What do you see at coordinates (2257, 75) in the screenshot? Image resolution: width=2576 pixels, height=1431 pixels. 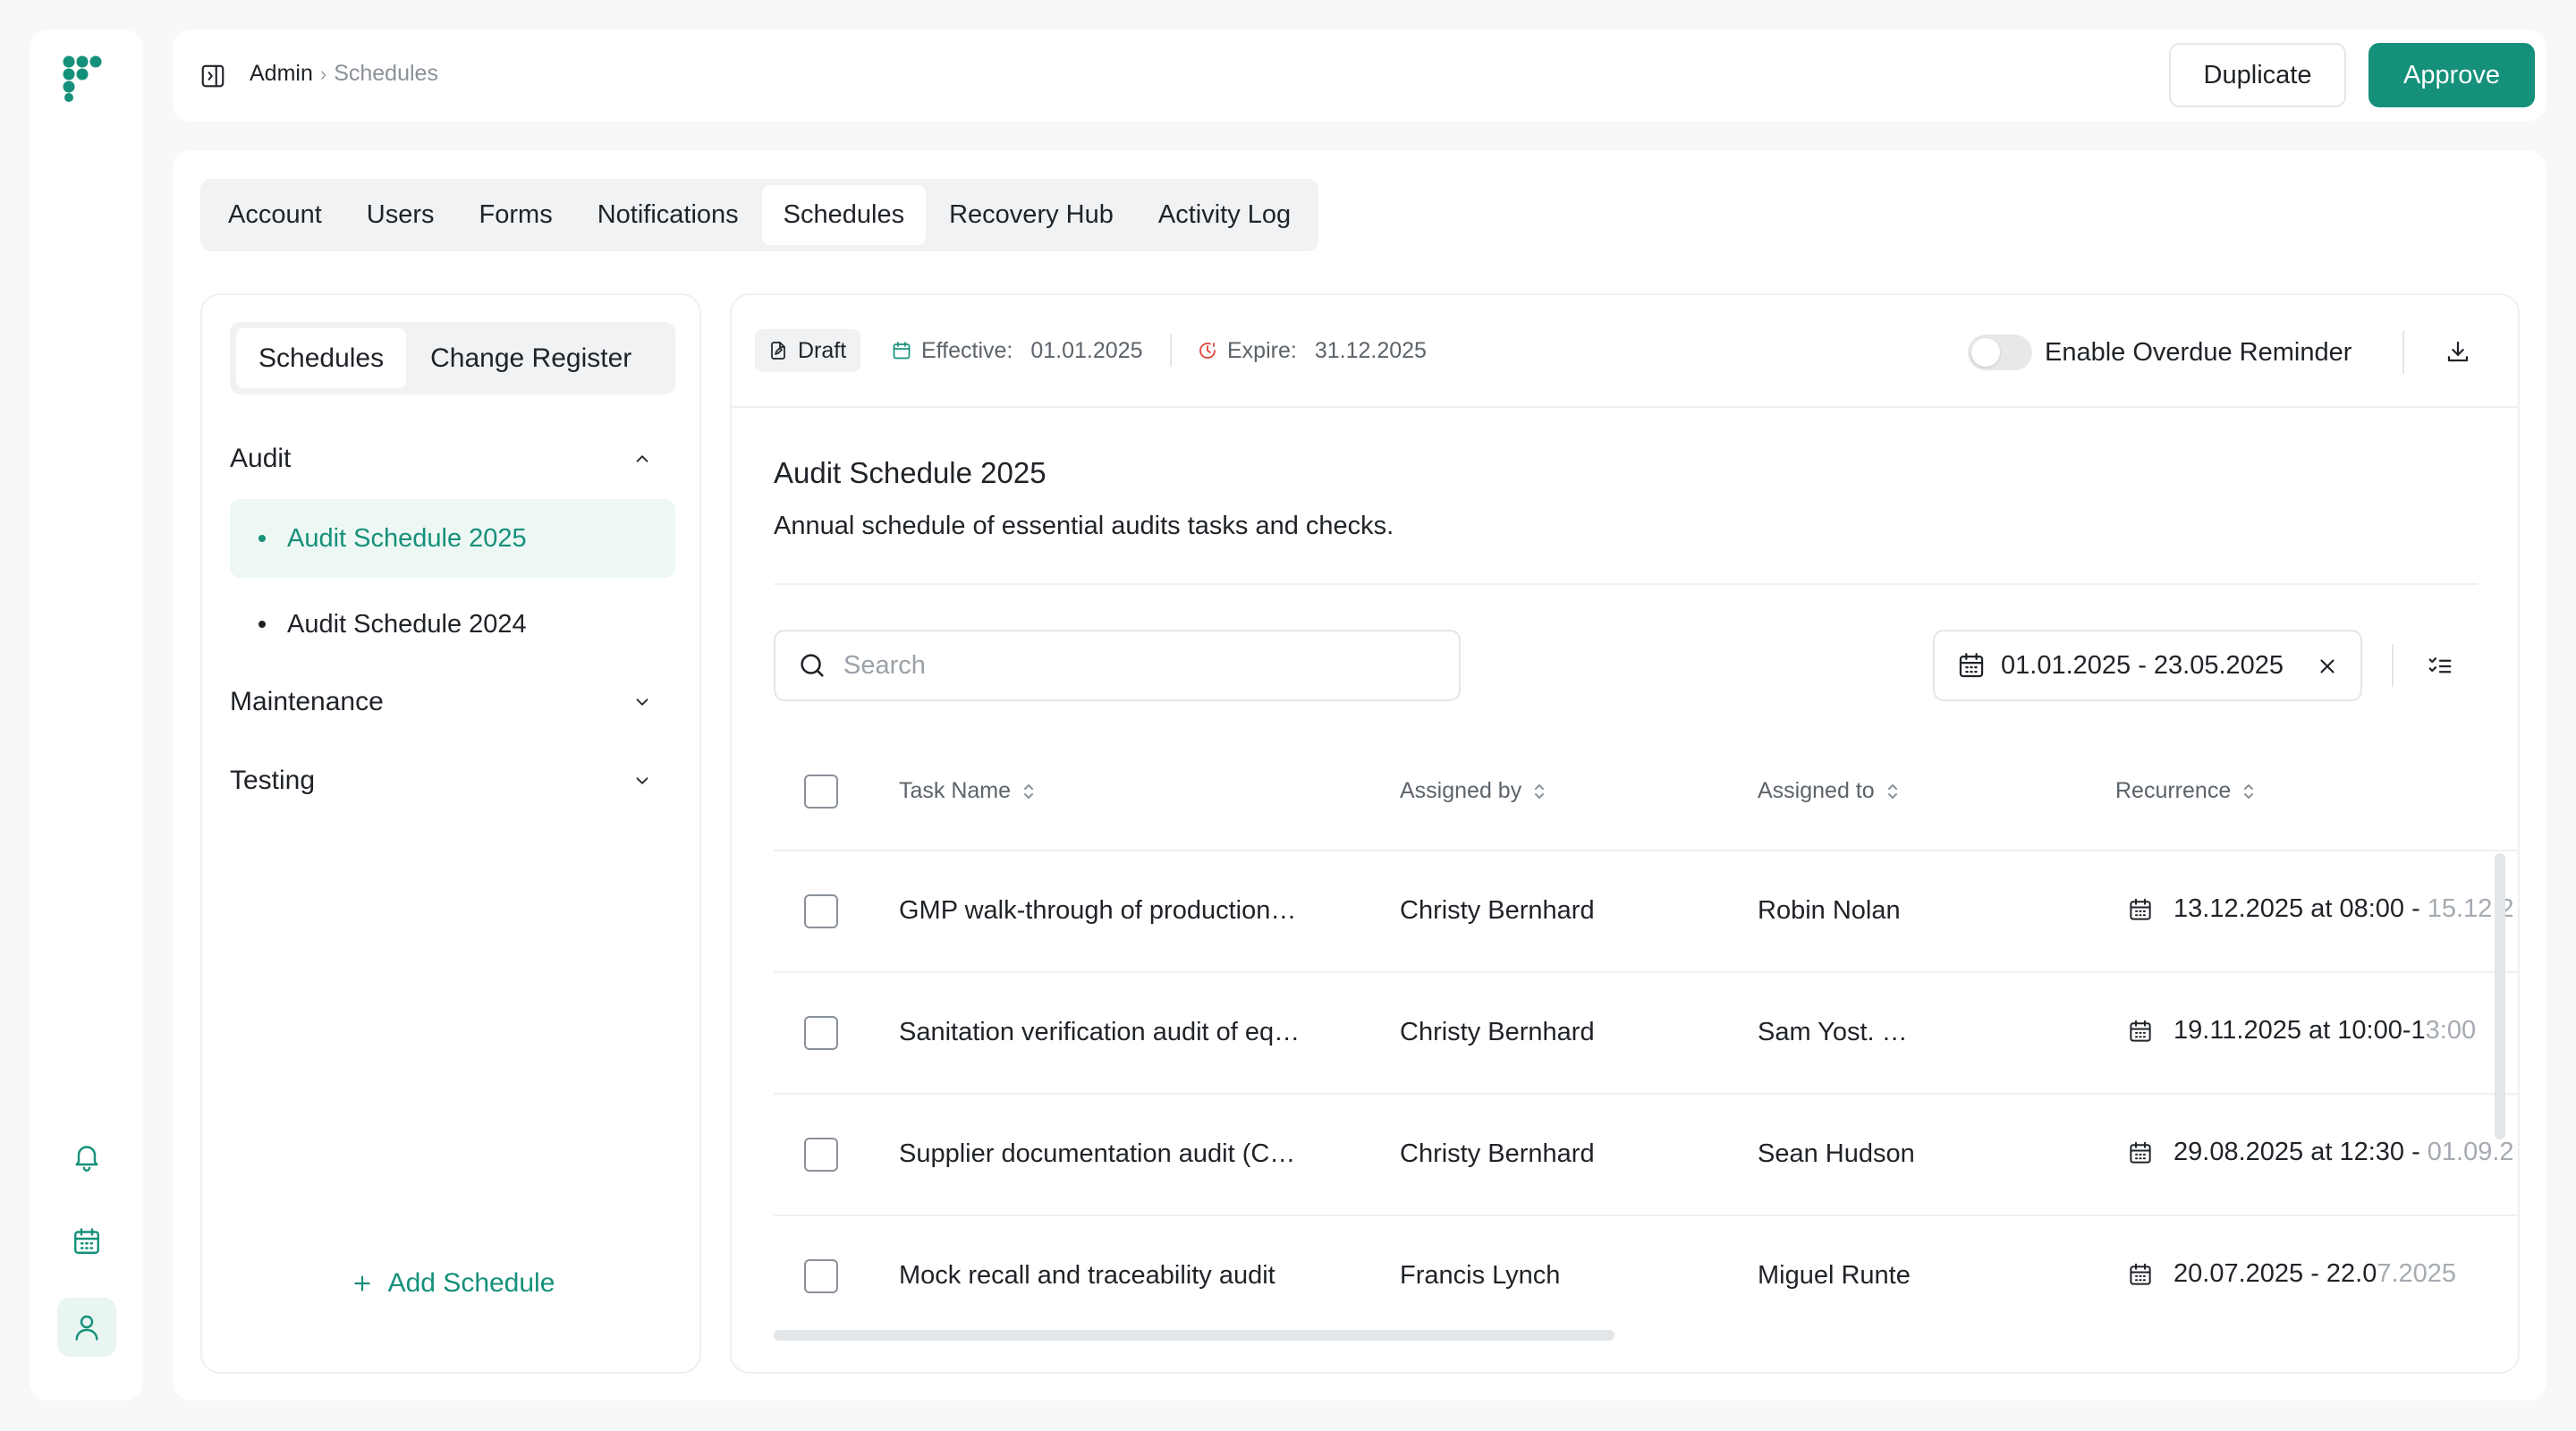 I see `duplicate-button: Duplicate` at bounding box center [2257, 75].